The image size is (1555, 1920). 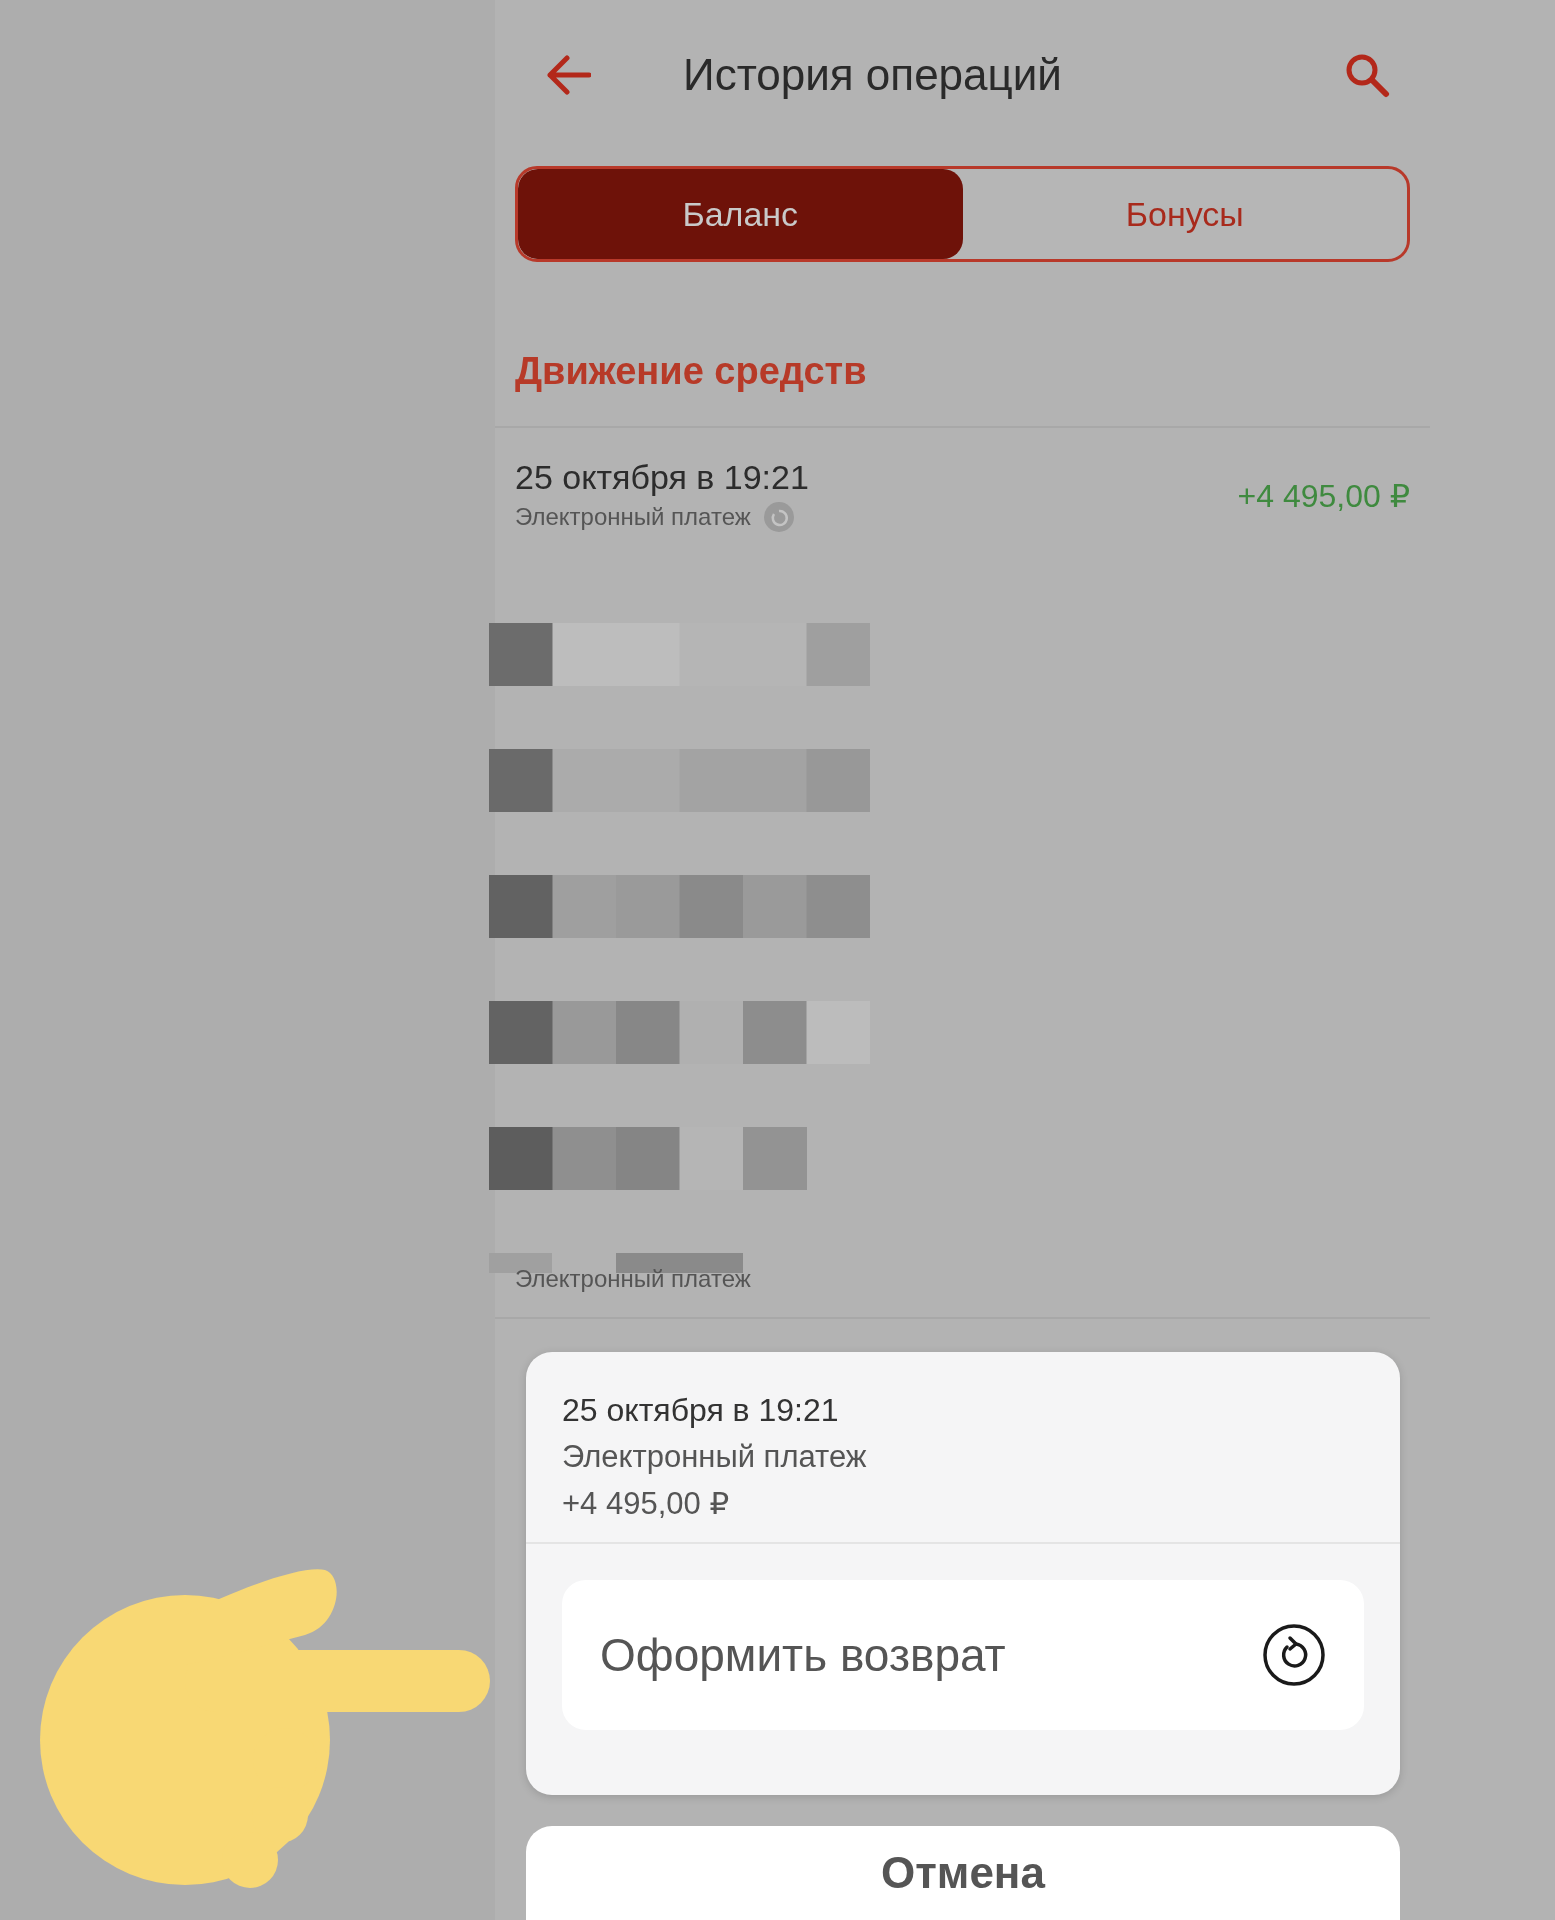 What do you see at coordinates (963, 1655) in the screenshot?
I see `refund-button: Оформить возврат` at bounding box center [963, 1655].